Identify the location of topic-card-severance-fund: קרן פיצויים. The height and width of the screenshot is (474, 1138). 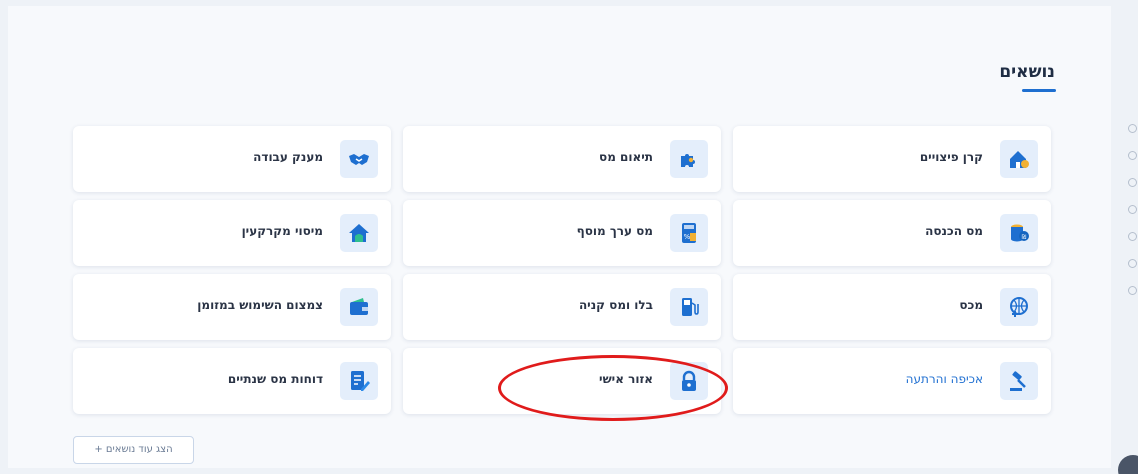
(892, 159).